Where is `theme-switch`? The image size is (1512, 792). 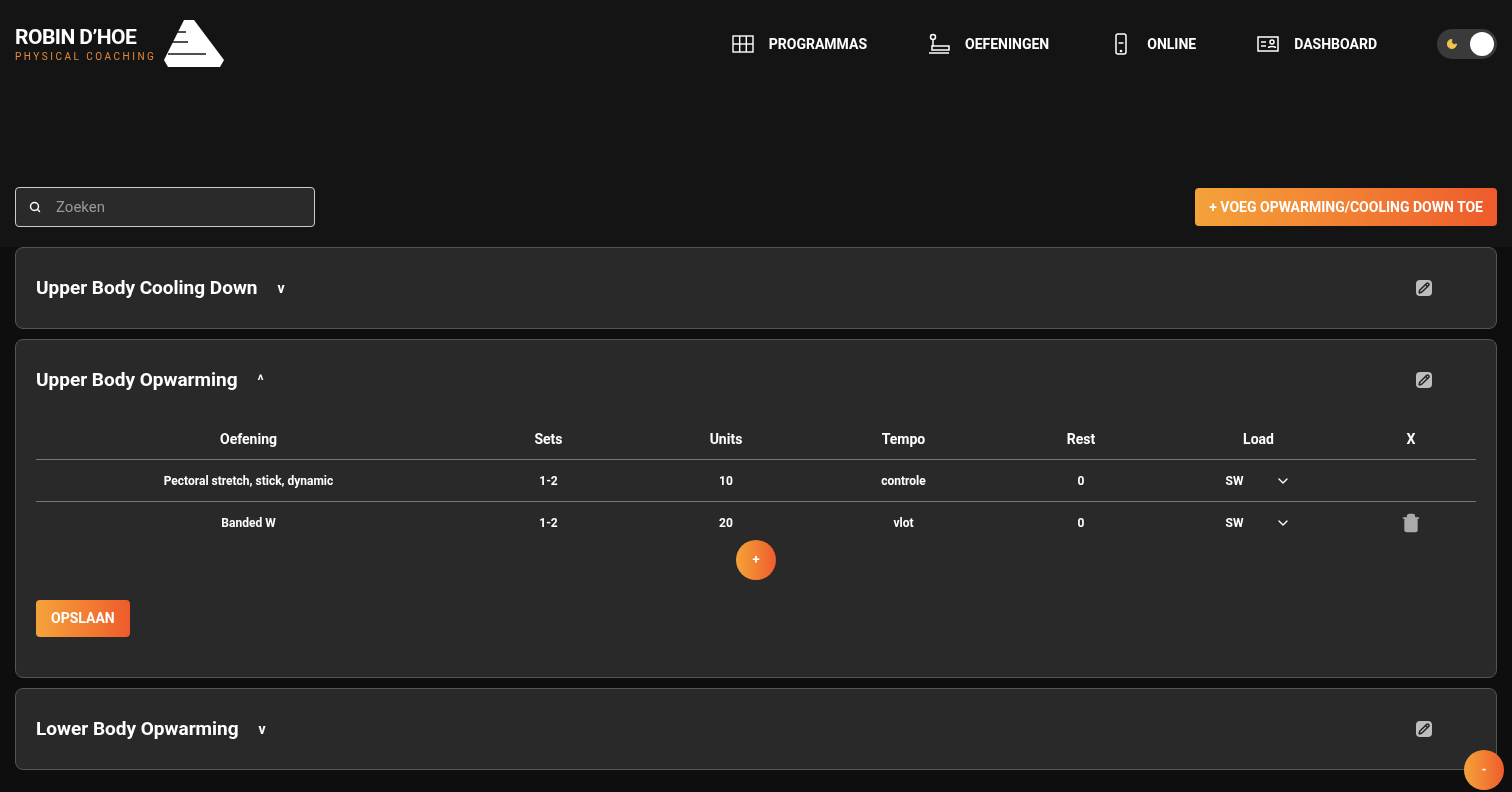 theme-switch is located at coordinates (1467, 44).